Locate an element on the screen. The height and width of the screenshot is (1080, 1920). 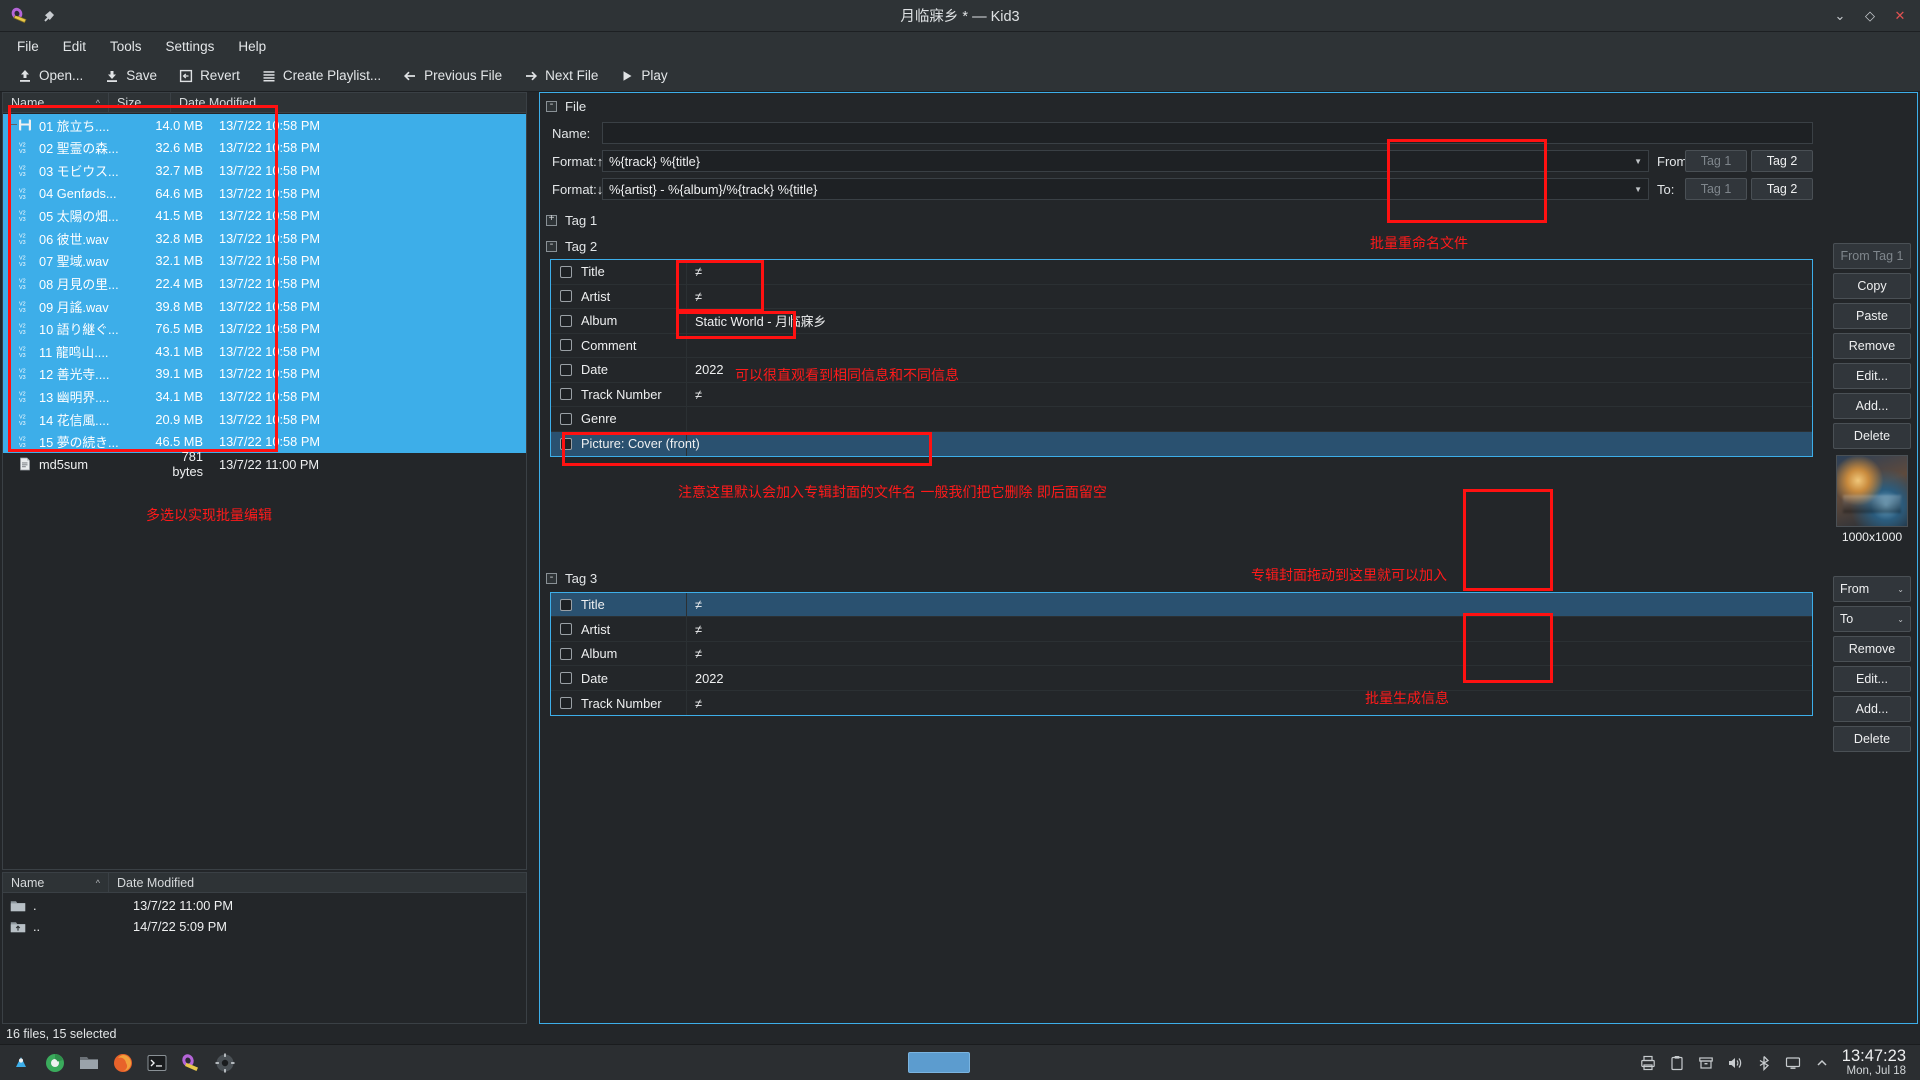
tag2-expander: - is located at coordinates (551, 246).